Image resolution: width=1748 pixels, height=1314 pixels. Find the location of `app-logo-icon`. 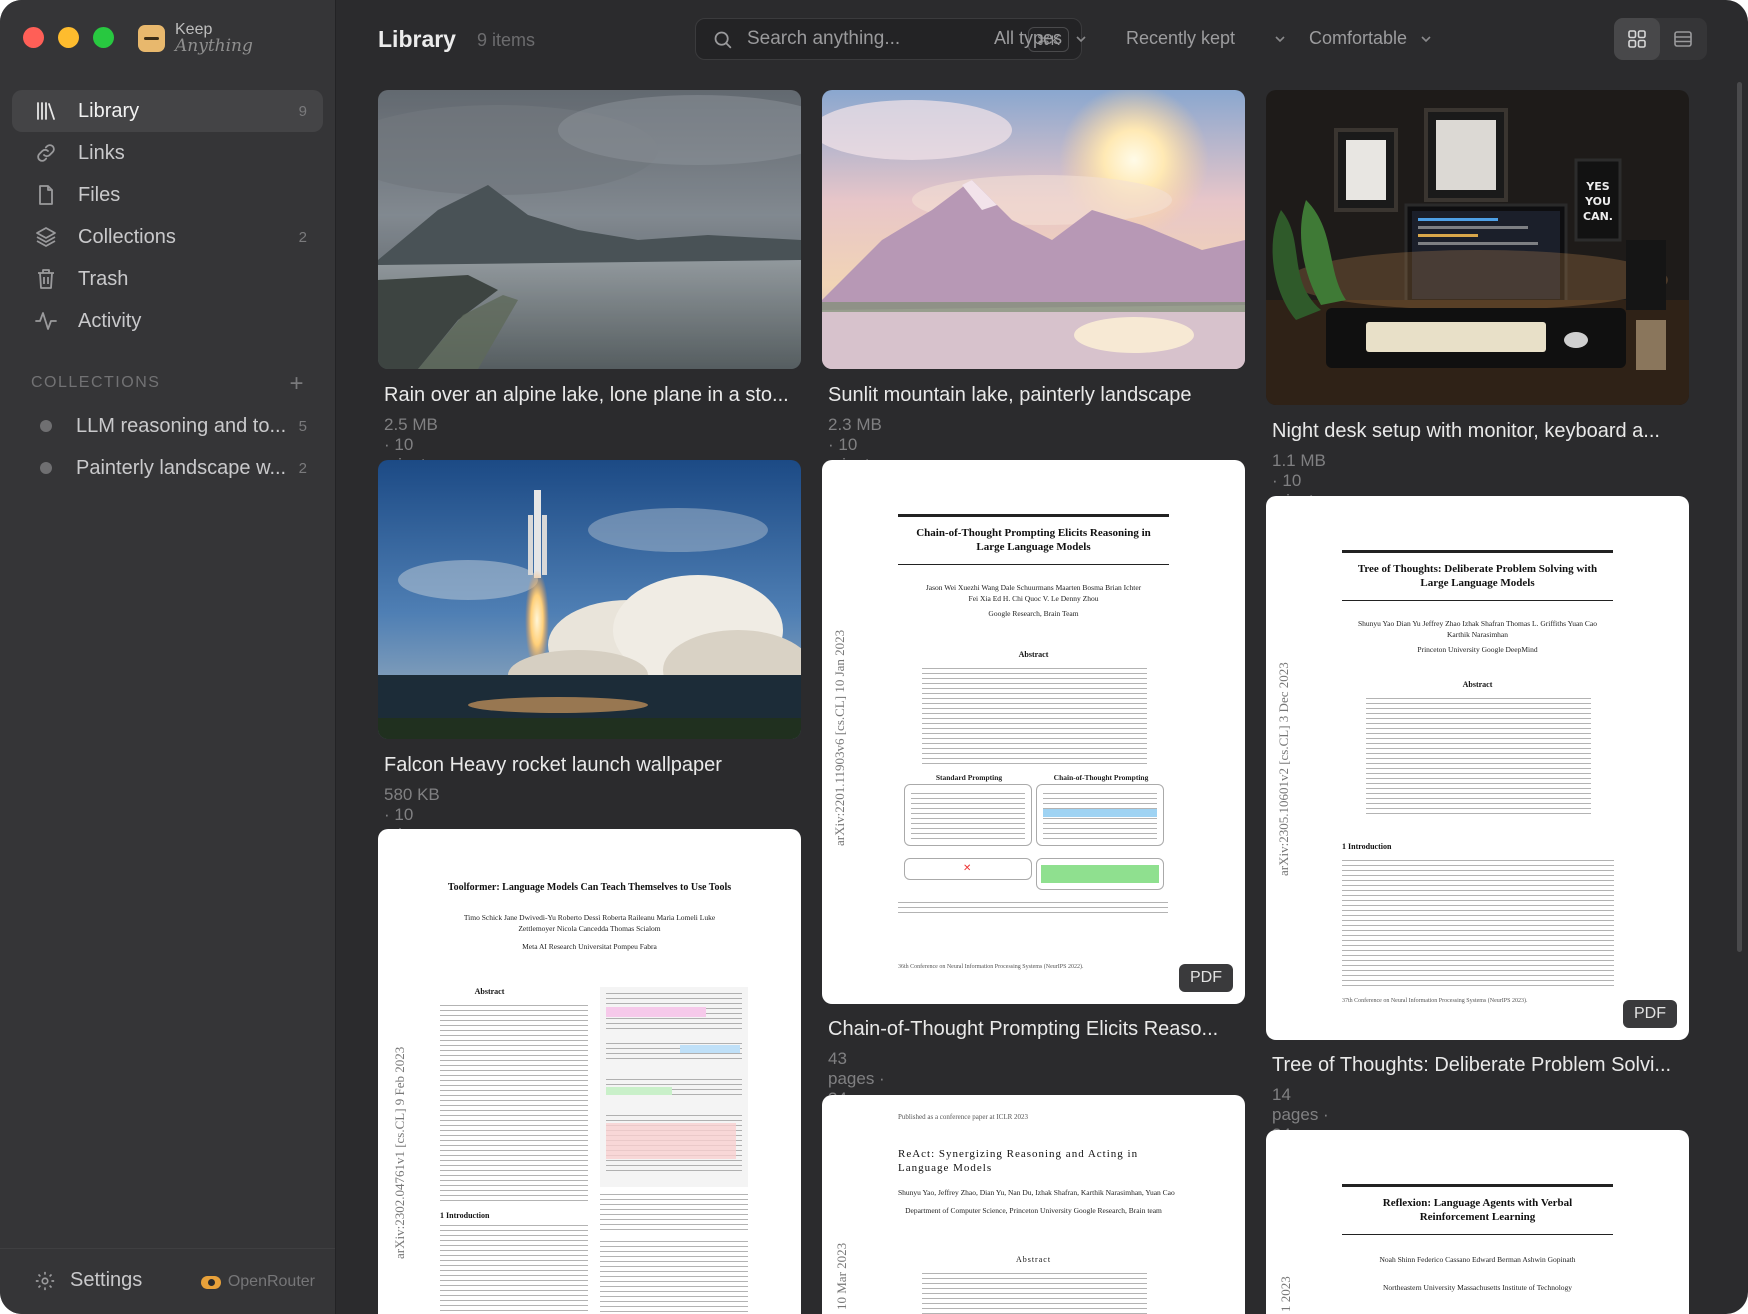

app-logo-icon is located at coordinates (151, 38).